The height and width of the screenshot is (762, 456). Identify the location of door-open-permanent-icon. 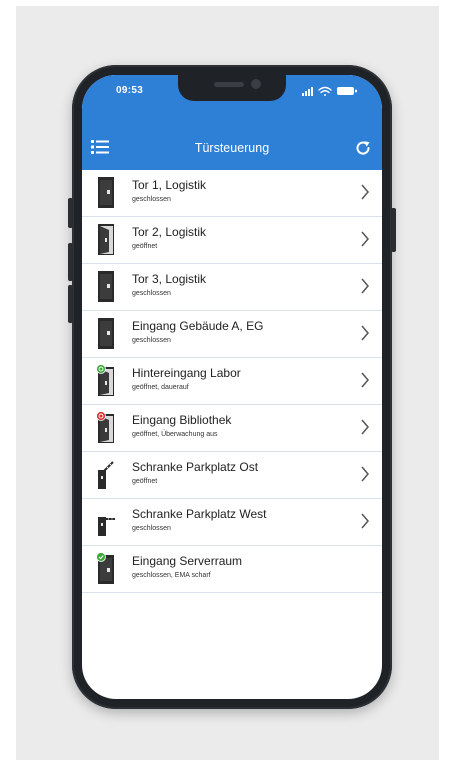
(105, 380).